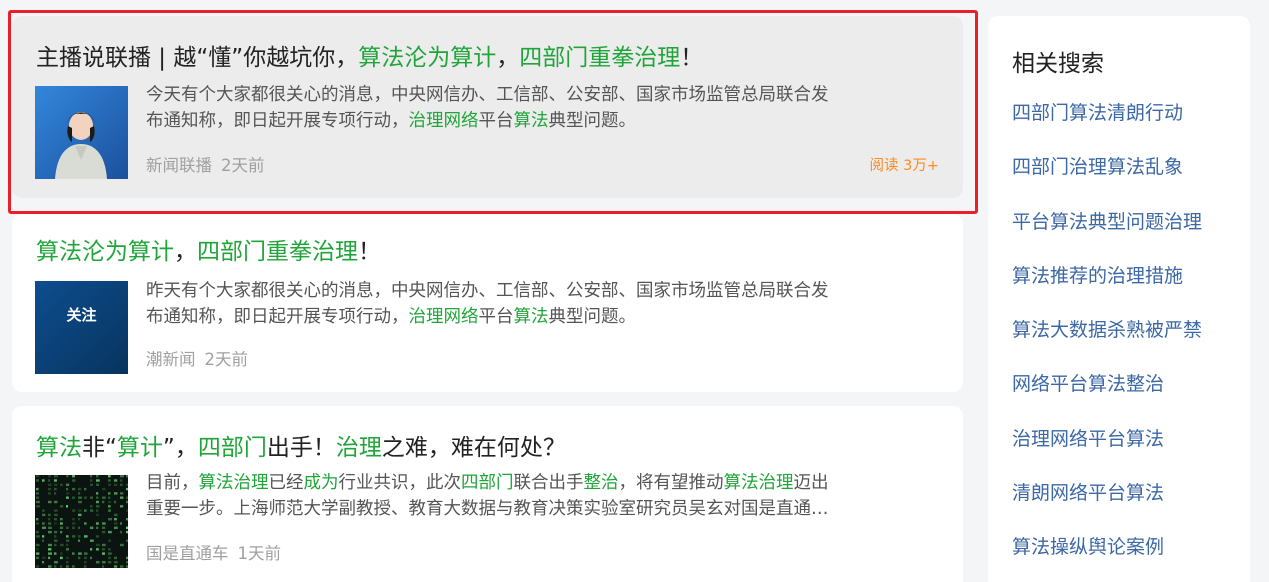  I want to click on news-source: 新闻联播, so click(179, 165).